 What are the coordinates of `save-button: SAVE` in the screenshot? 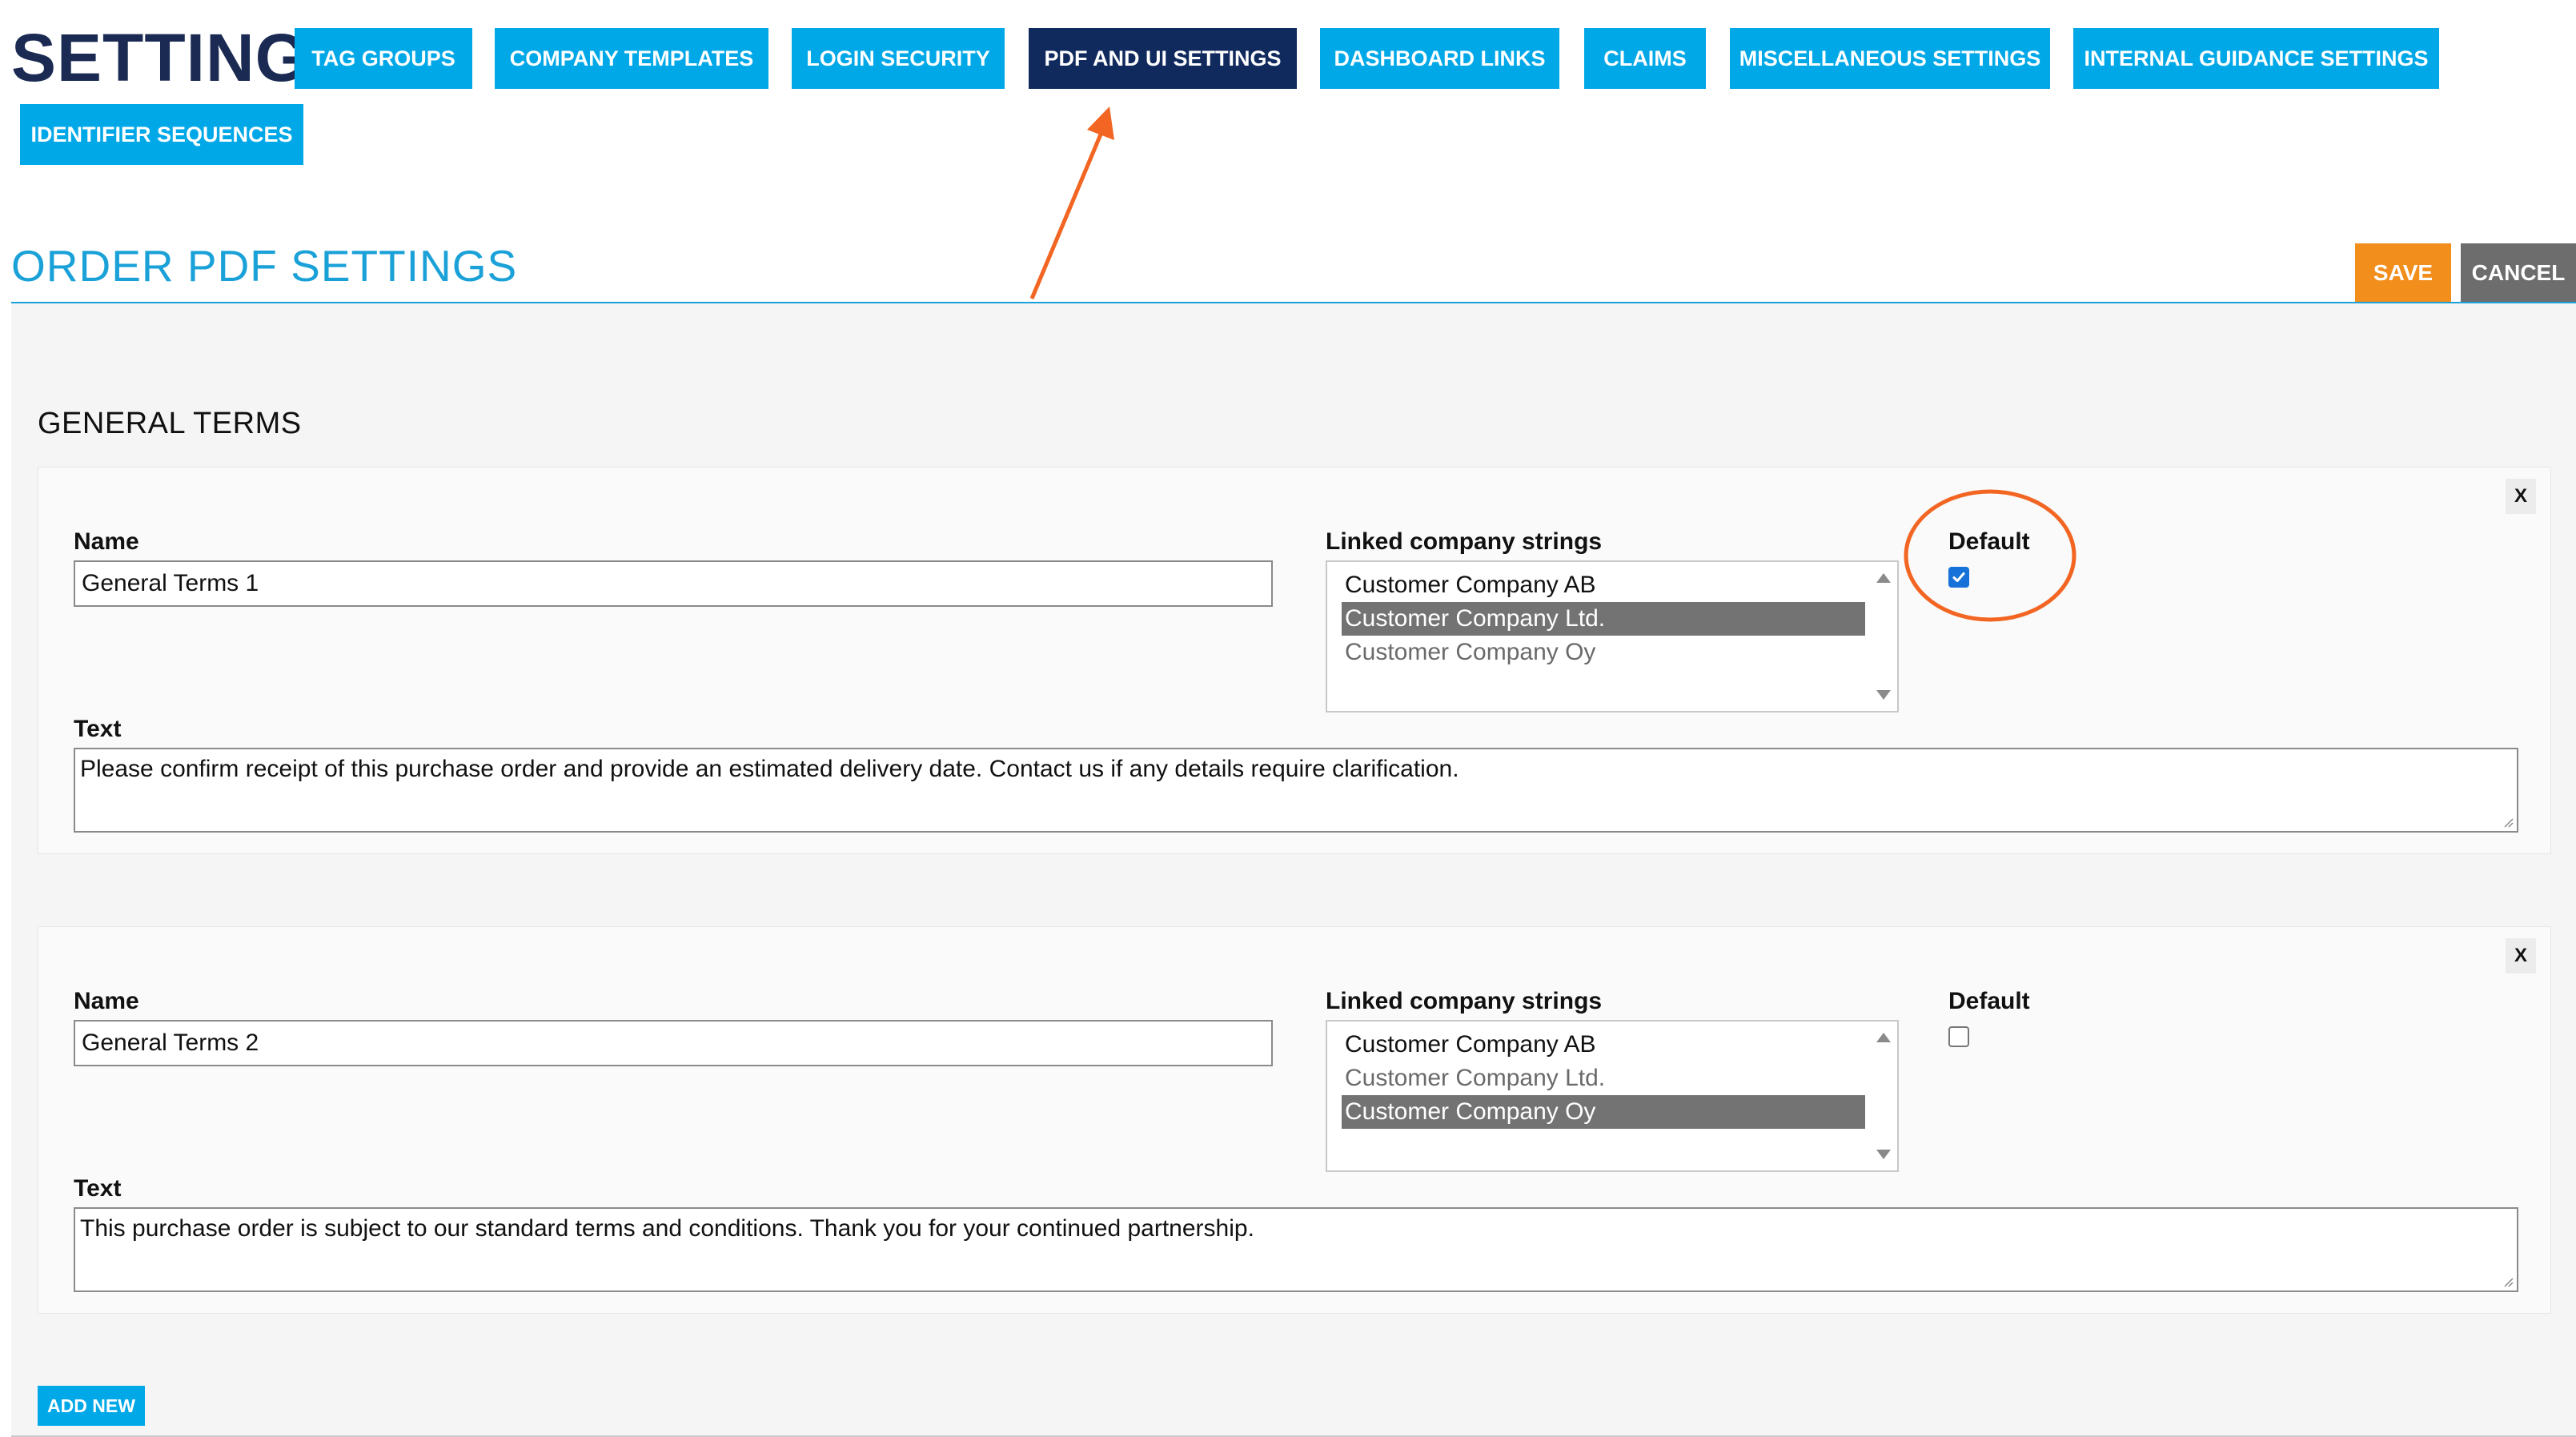 It's located at (2403, 273).